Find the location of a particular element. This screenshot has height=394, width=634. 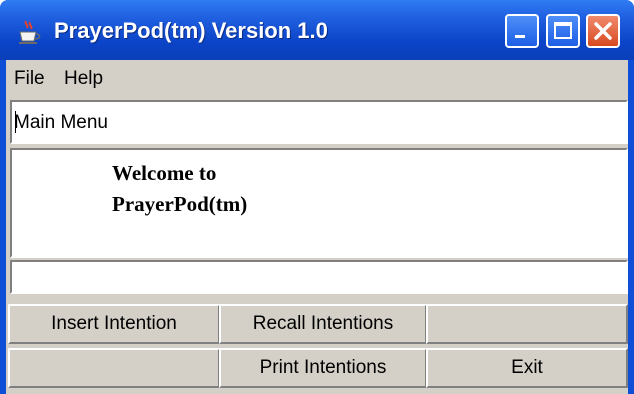

close-button is located at coordinates (603, 31).